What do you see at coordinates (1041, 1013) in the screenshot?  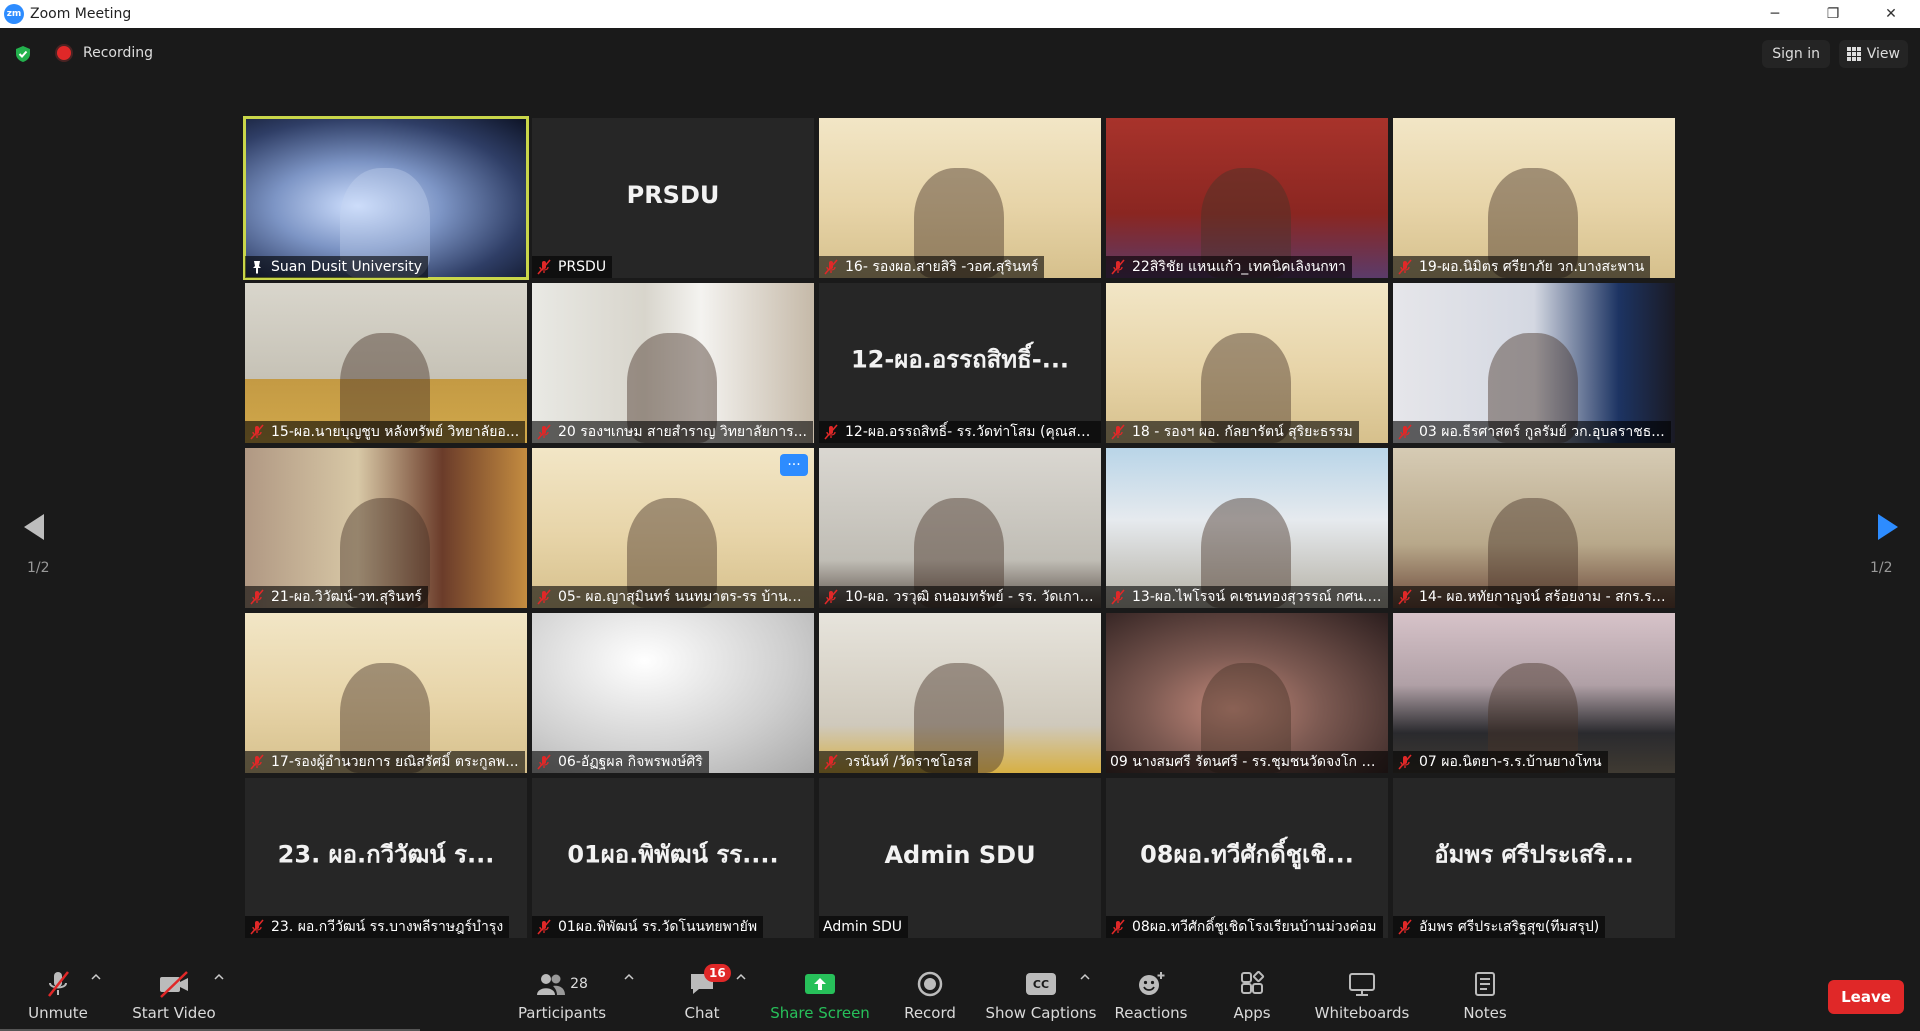 I see `show-captions-label: Show Captions` at bounding box center [1041, 1013].